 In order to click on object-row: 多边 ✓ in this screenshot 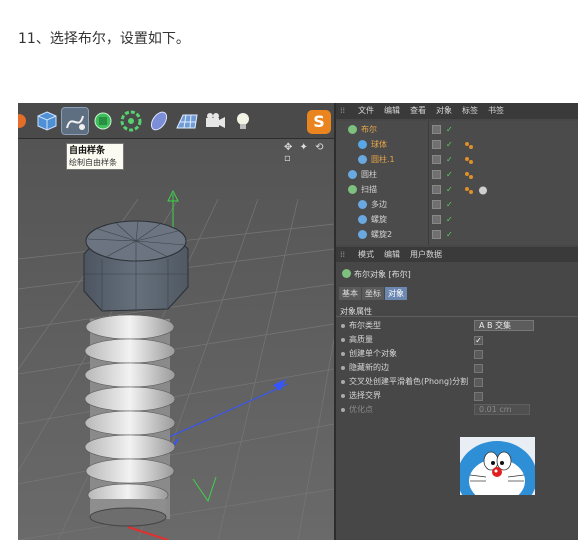, I will do `click(457, 204)`.